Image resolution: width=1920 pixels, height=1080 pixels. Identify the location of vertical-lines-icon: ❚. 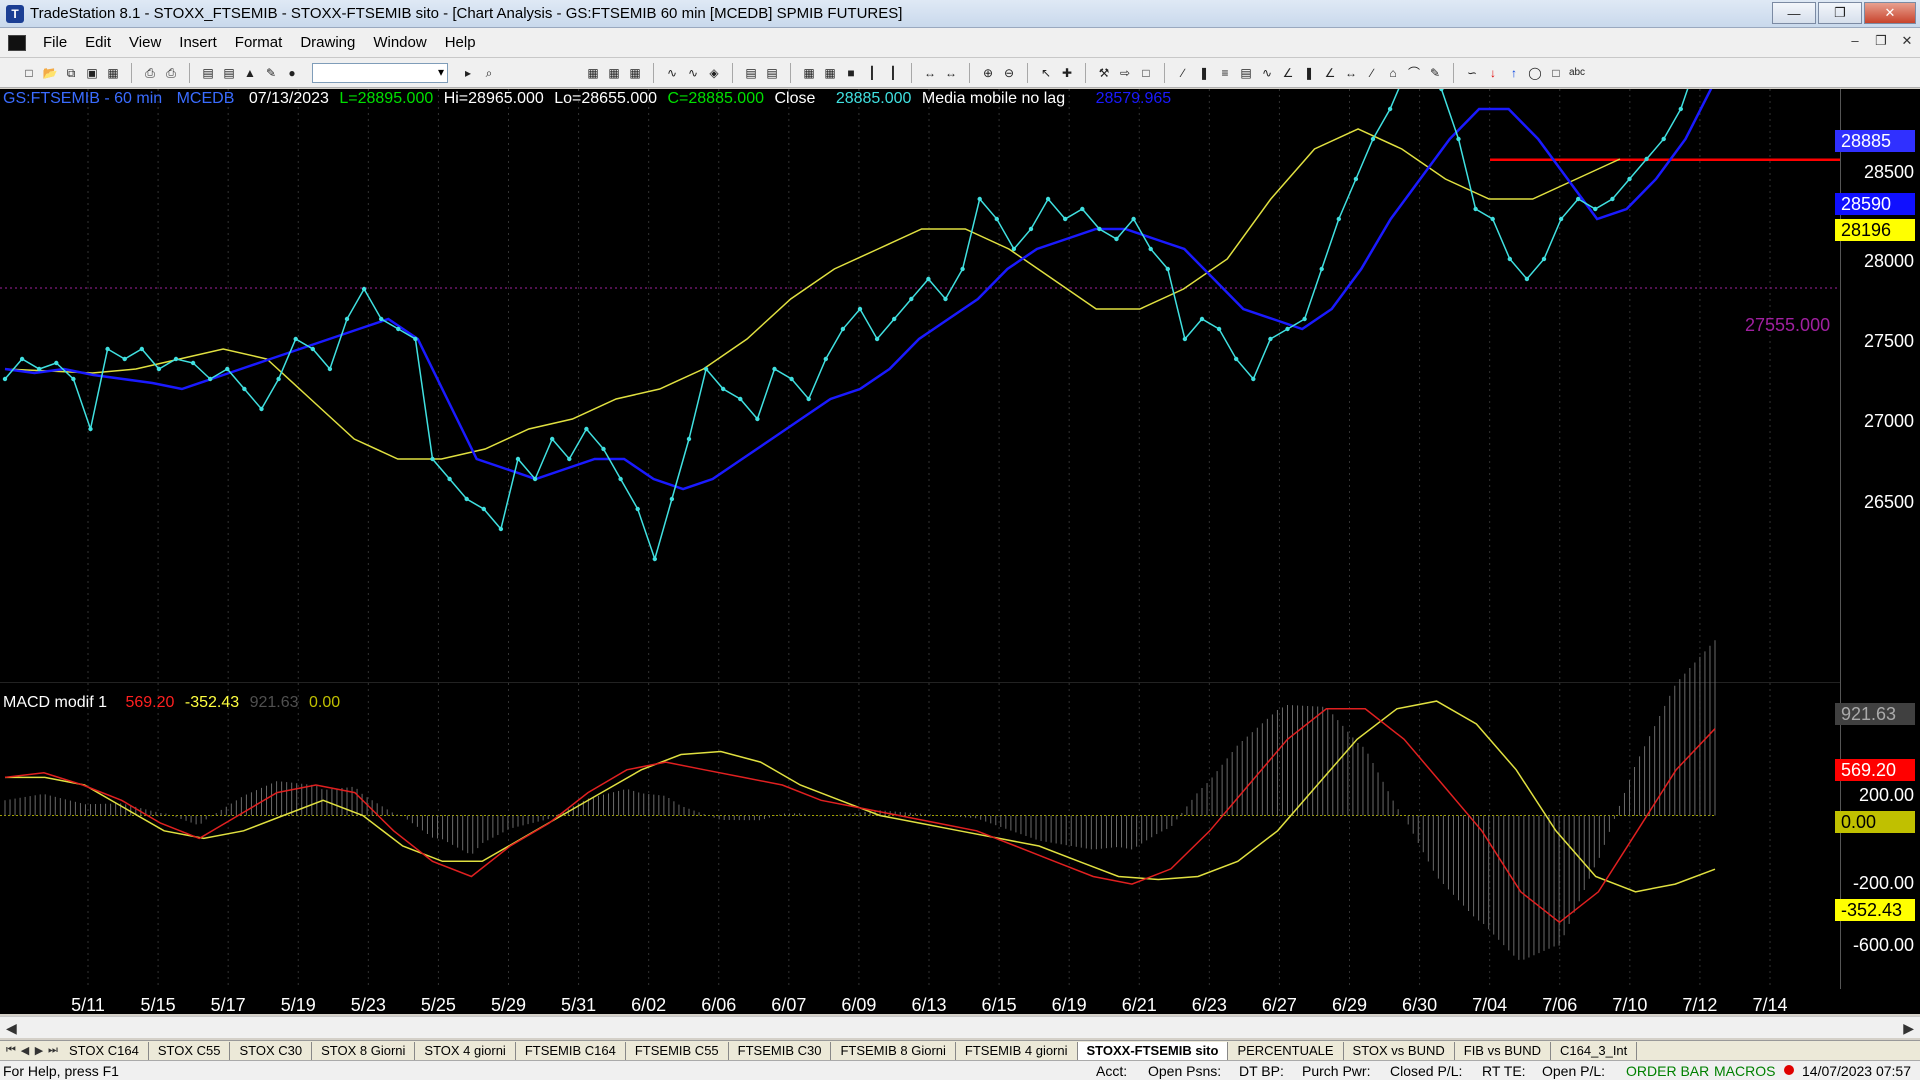
(1204, 73).